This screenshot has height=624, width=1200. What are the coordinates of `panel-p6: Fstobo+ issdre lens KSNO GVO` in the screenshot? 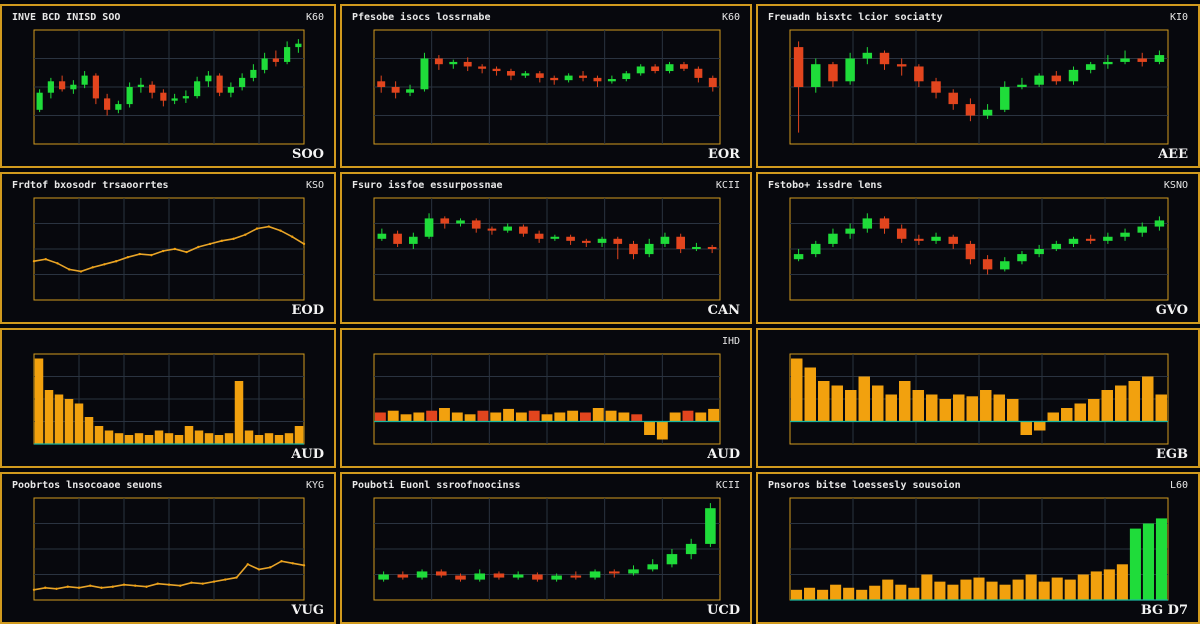 It's located at (978, 248).